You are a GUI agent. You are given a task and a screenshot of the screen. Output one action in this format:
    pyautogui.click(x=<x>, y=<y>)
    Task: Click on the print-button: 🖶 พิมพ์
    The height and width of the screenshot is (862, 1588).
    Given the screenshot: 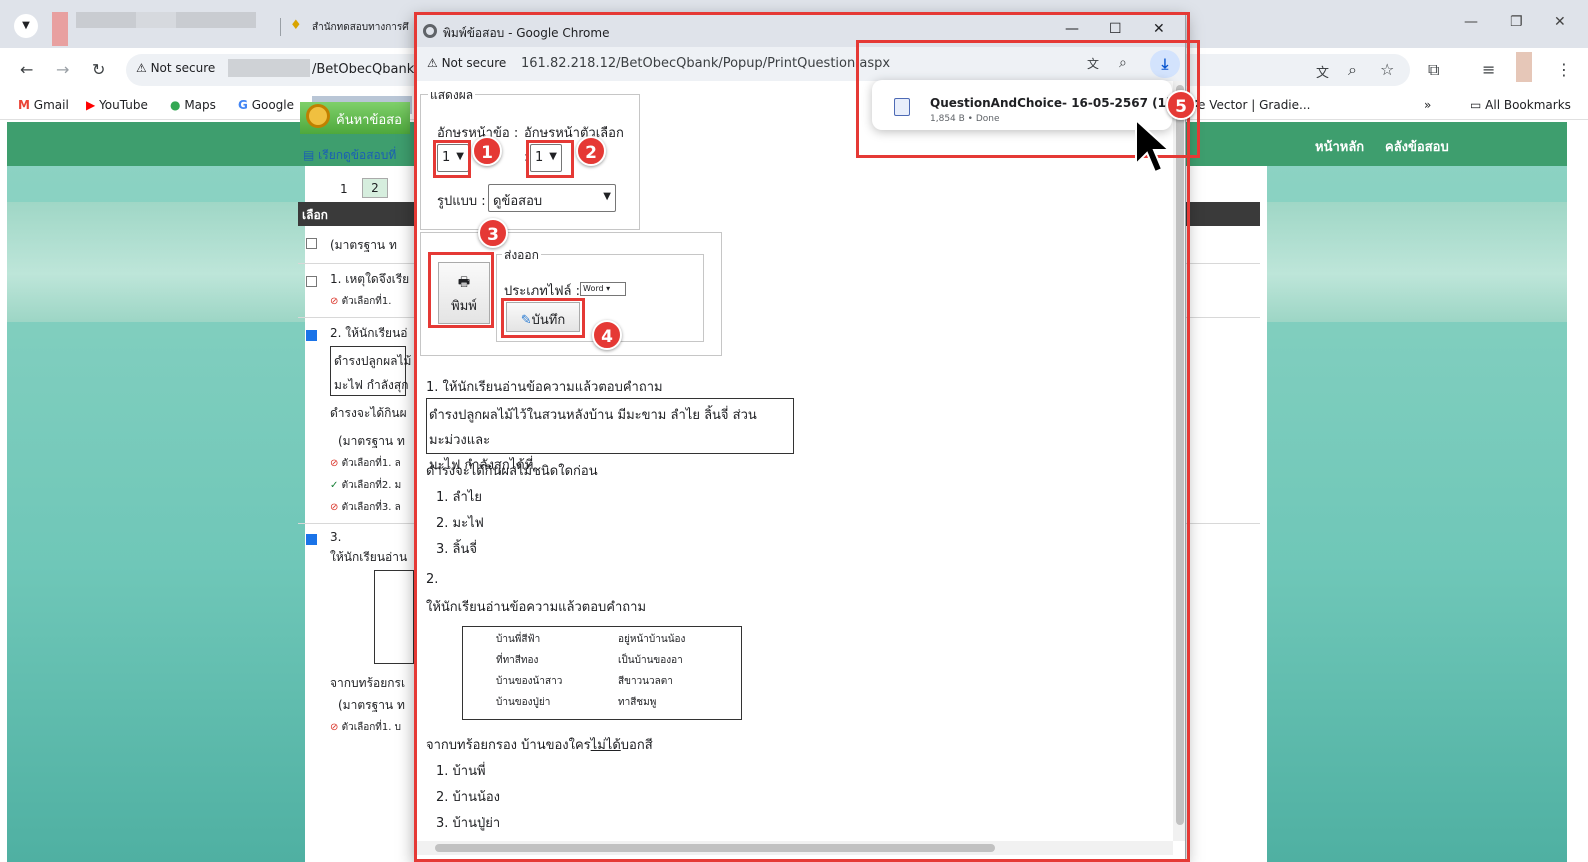 What is the action you would take?
    pyautogui.click(x=464, y=293)
    